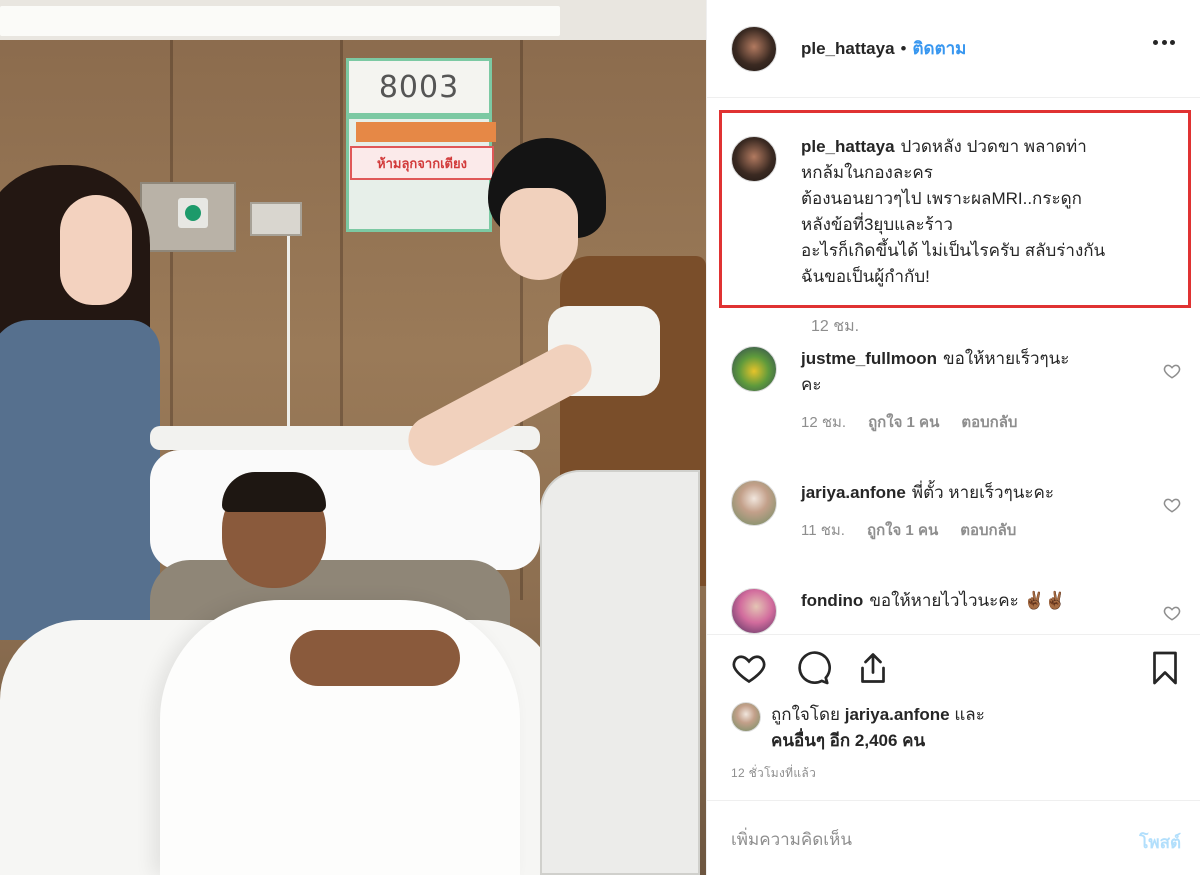 The height and width of the screenshot is (875, 1200). What do you see at coordinates (805, 714) in the screenshot?
I see `likes-prefix: ถูกใจโดย` at bounding box center [805, 714].